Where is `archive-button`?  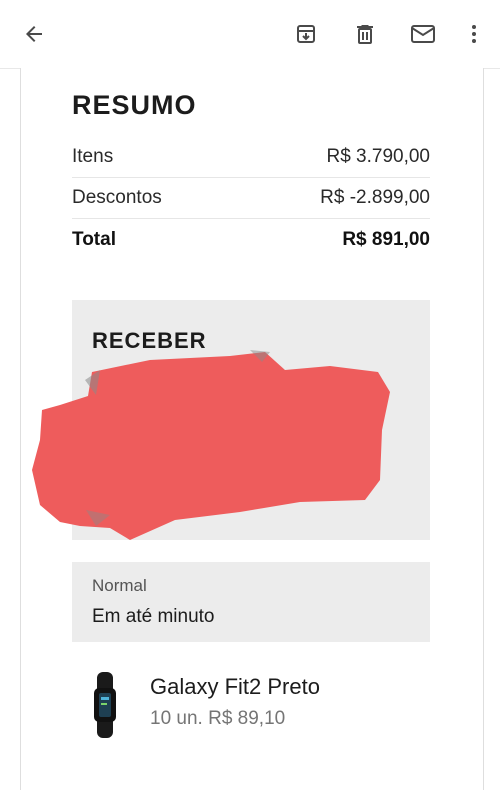 archive-button is located at coordinates (306, 34).